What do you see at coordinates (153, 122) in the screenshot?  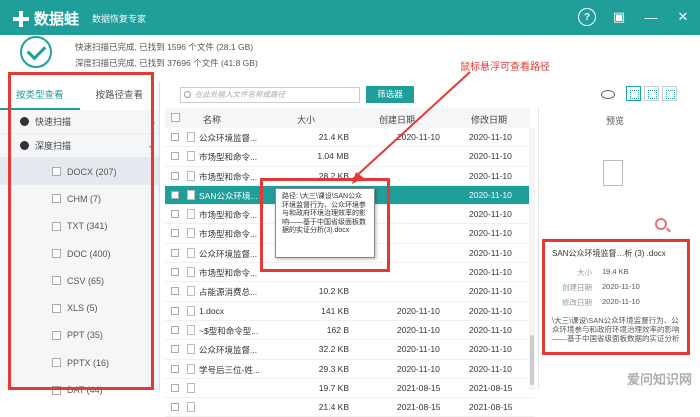 I see `chevron-right-icon: ›` at bounding box center [153, 122].